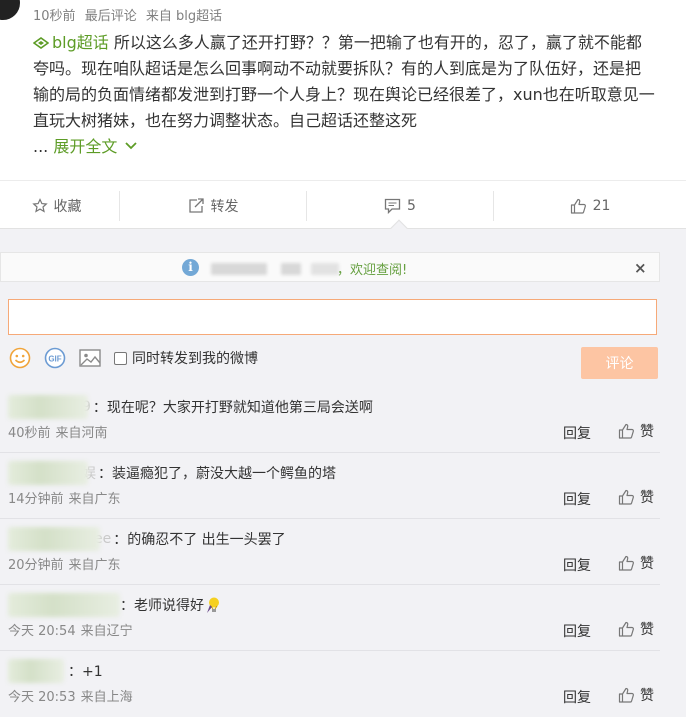 The width and height of the screenshot is (686, 717). Describe the element at coordinates (330, 552) in the screenshot. I see `comment-item: ee ：的确忍不了 出生一头罢了 20分钟前 来自广东 回复 赞` at that location.